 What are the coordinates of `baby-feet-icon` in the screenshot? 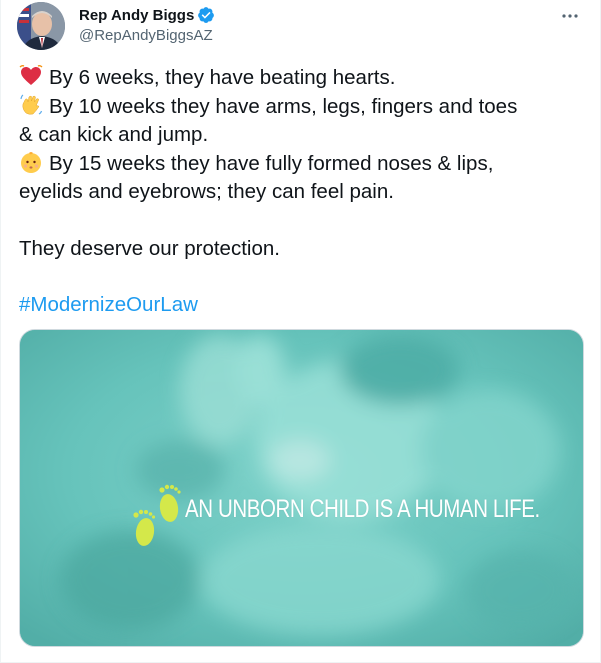 It's located at (157, 515).